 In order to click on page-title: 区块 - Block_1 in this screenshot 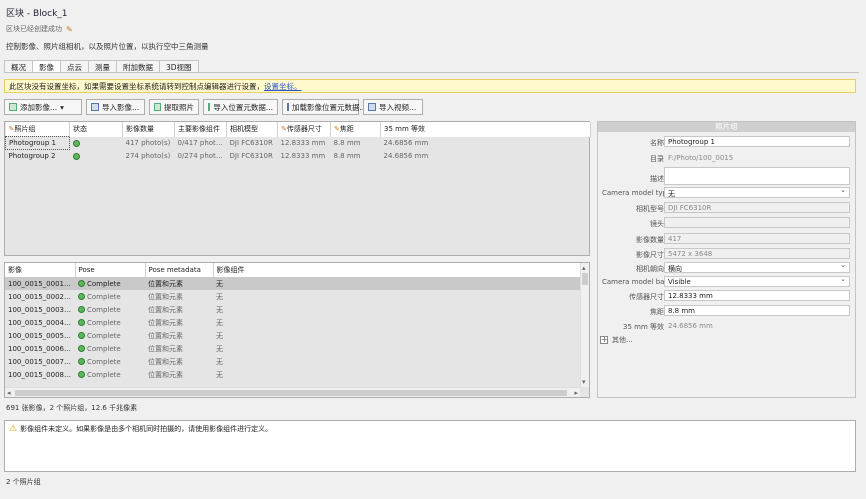, I will do `click(37, 14)`.